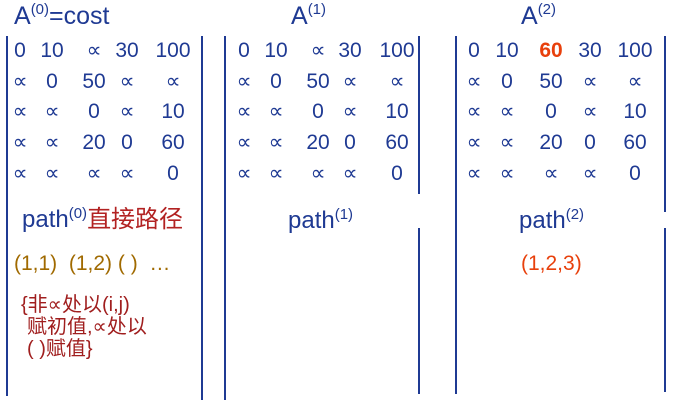  I want to click on matrix-0-cell-r3-c3: 0, so click(127, 142).